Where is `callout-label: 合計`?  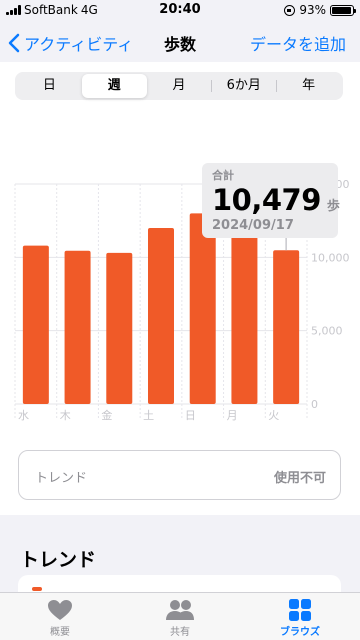
callout-label: 合計 is located at coordinates (223, 175).